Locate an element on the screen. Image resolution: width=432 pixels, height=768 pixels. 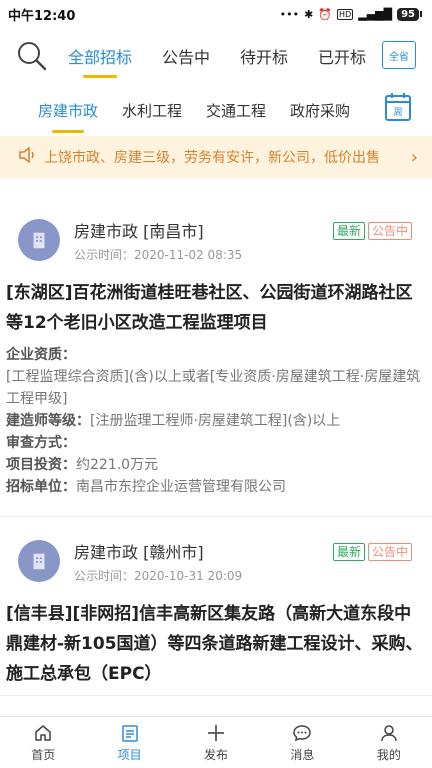
dots-icon: ••• is located at coordinates (289, 14).